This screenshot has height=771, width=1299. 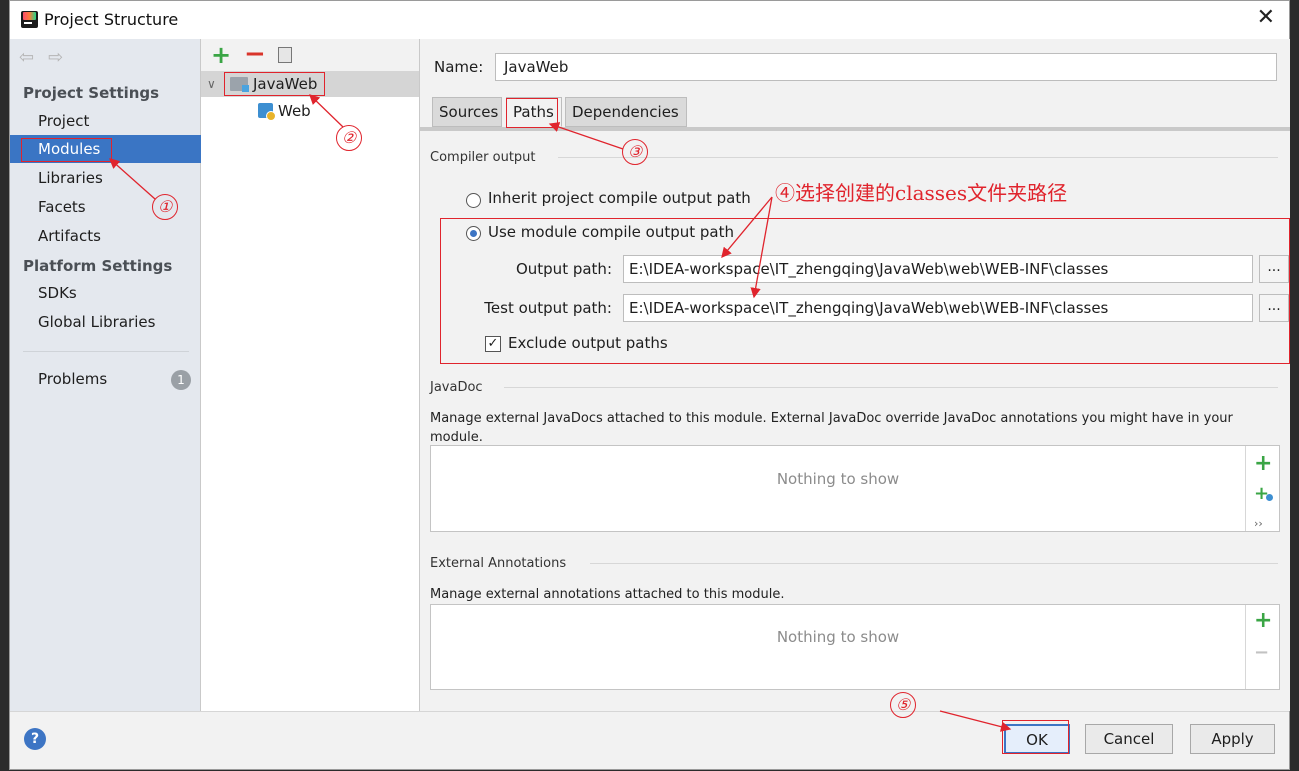 What do you see at coordinates (221, 55) in the screenshot?
I see `plus-icon: +` at bounding box center [221, 55].